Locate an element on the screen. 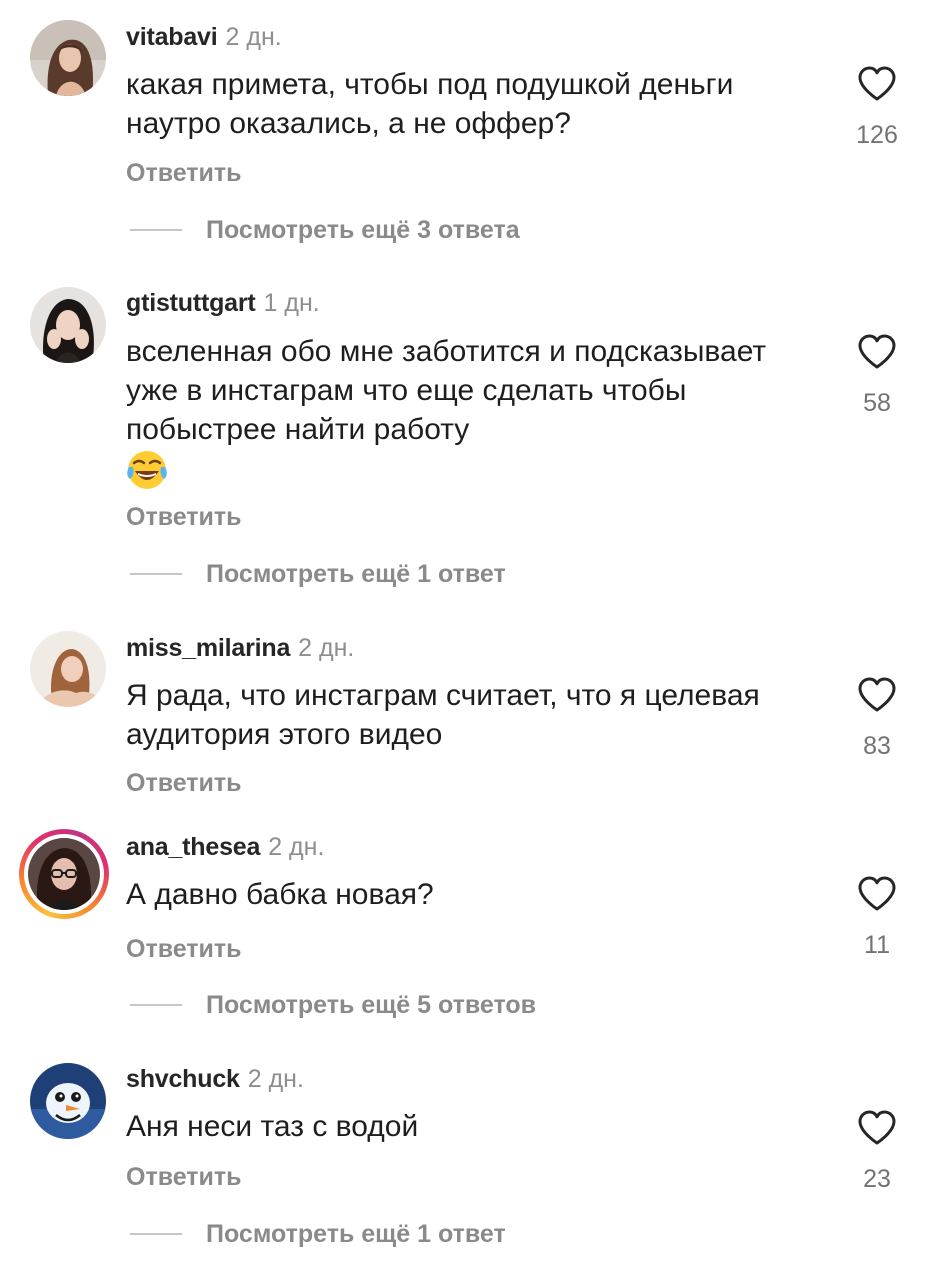 The image size is (944, 1280). view-more-replies: Посмотреть ещё 3 ответа is located at coordinates (325, 230).